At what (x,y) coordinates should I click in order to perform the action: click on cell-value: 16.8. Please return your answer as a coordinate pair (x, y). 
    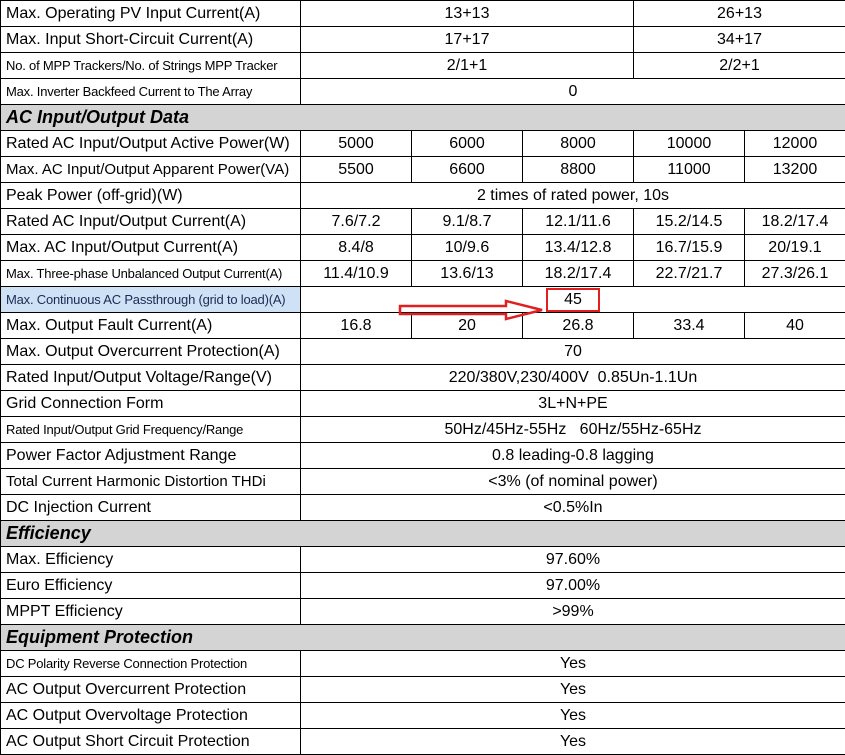
    Looking at the image, I should click on (356, 326).